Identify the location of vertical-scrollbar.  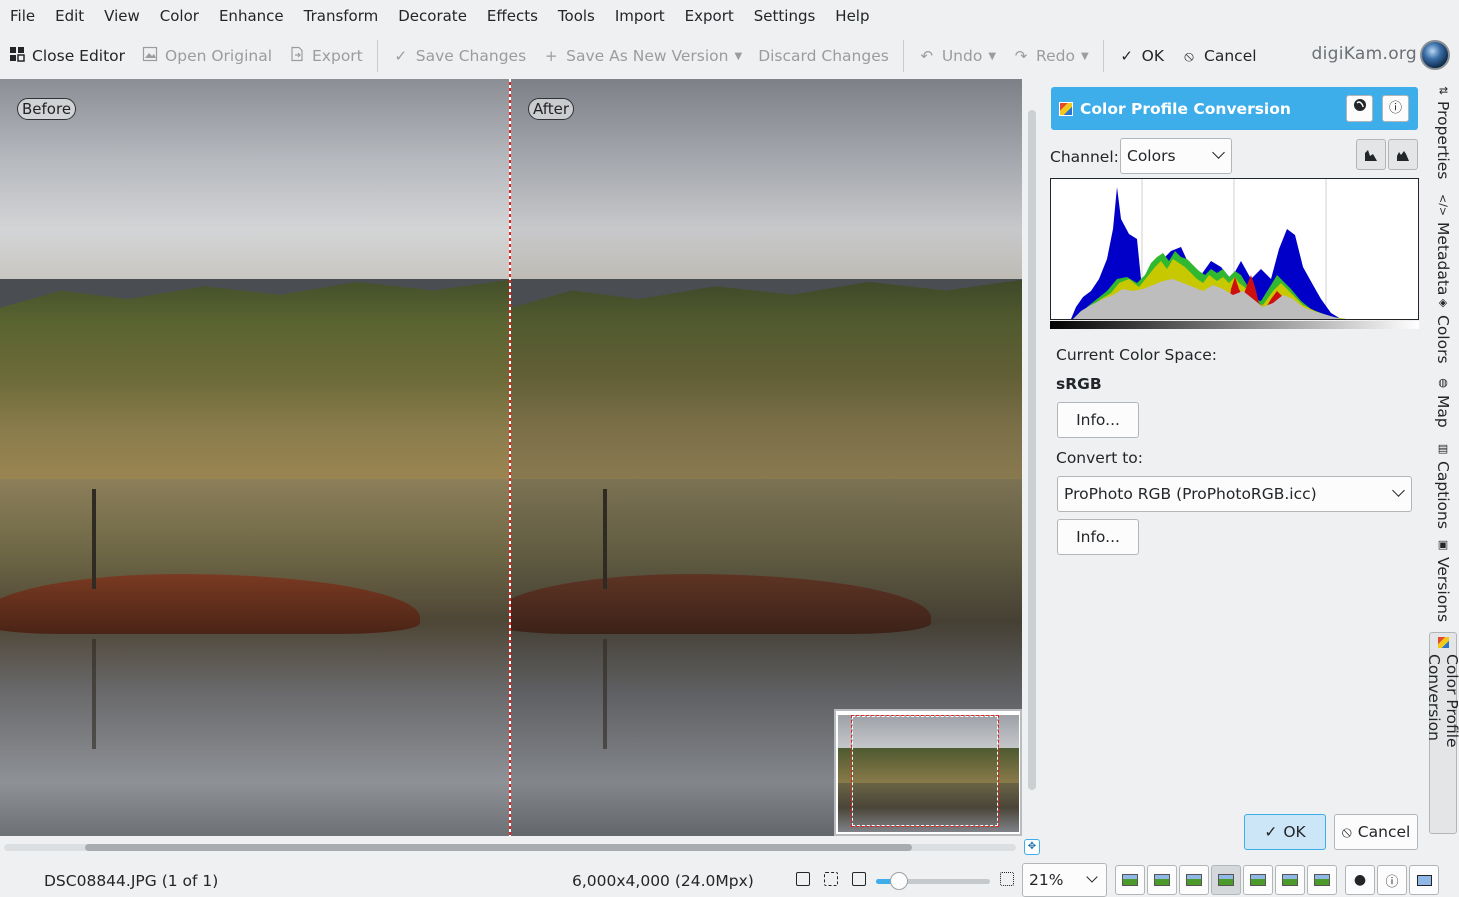
(1032, 450).